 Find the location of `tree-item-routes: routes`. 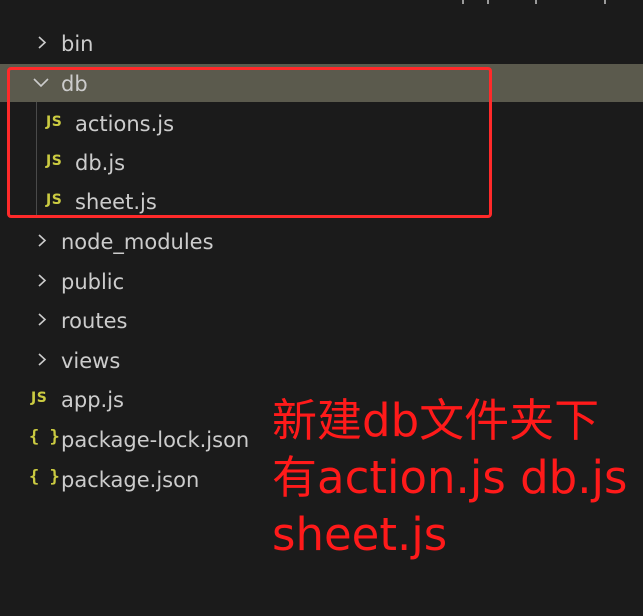

tree-item-routes: routes is located at coordinates (321, 320).